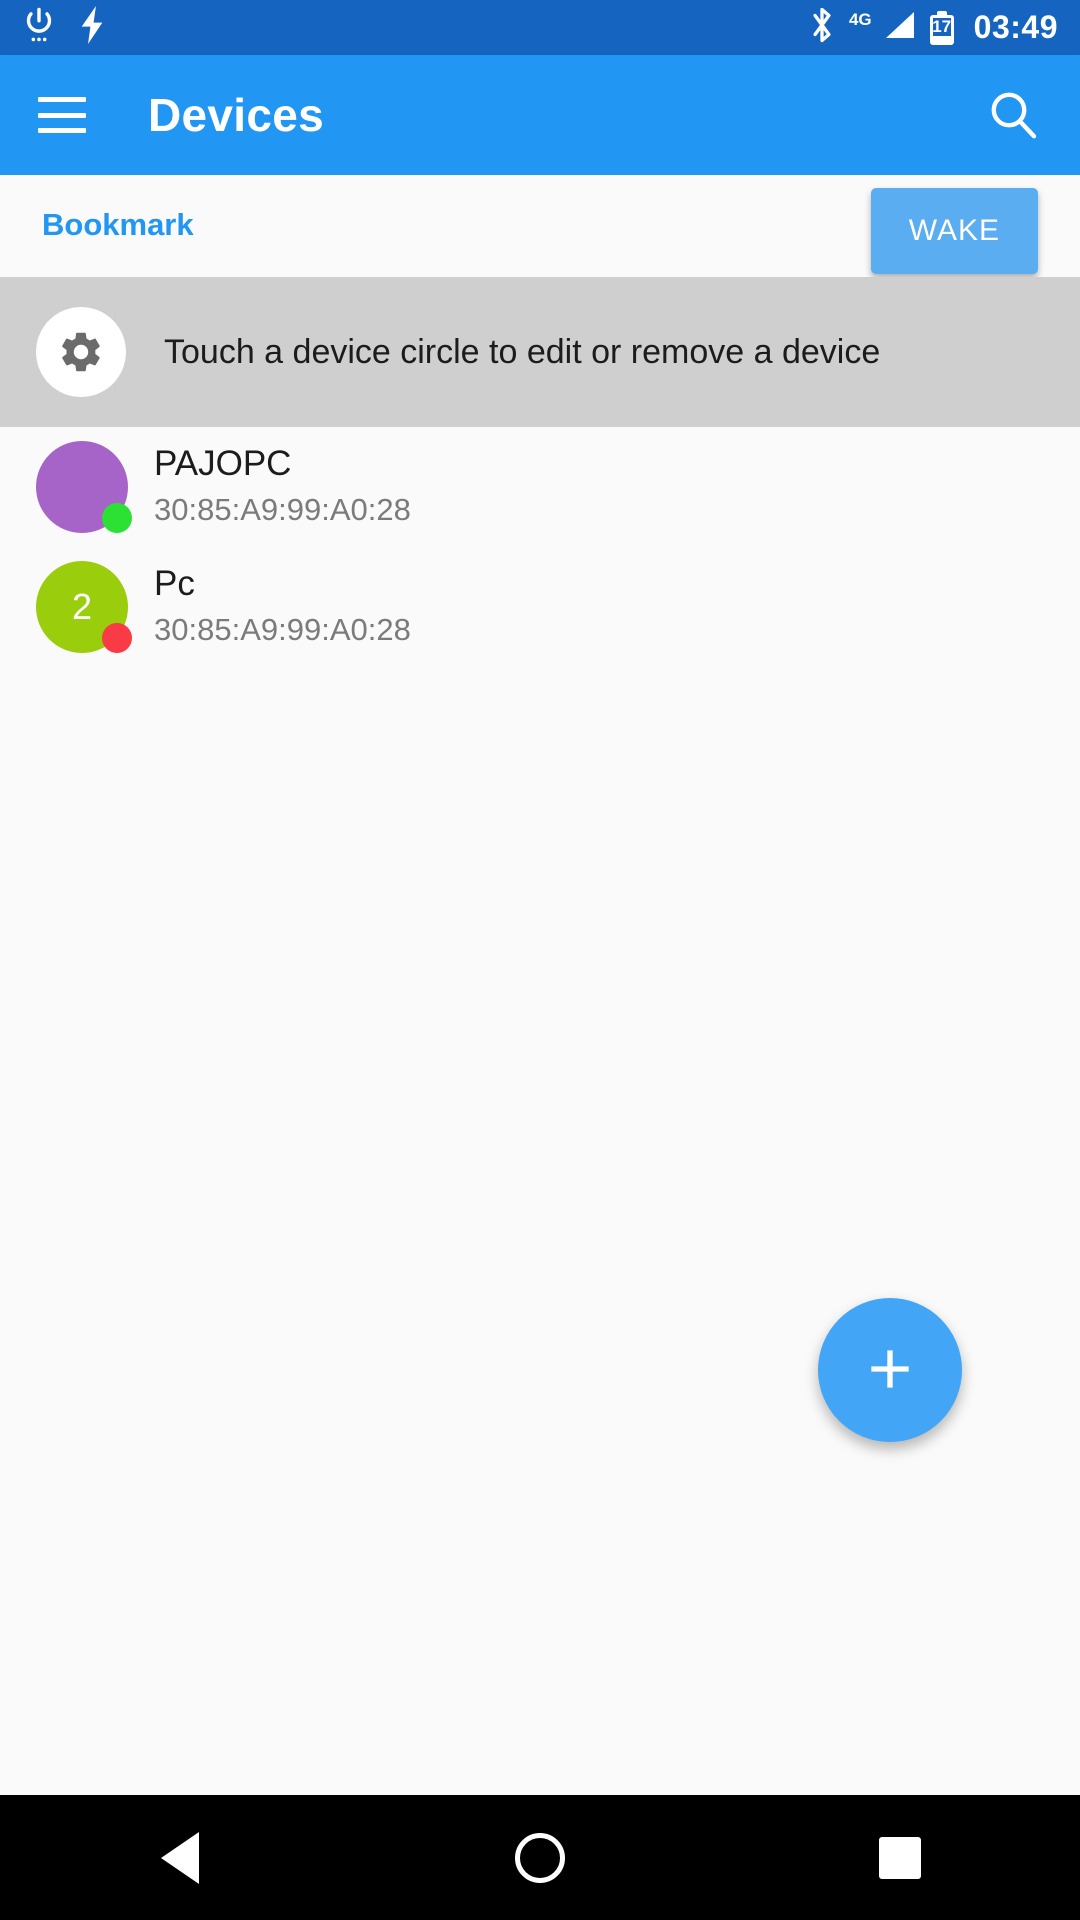 Image resolution: width=1080 pixels, height=1920 pixels. What do you see at coordinates (540, 27) in the screenshot?
I see `status-bar: 4G 17 03:49` at bounding box center [540, 27].